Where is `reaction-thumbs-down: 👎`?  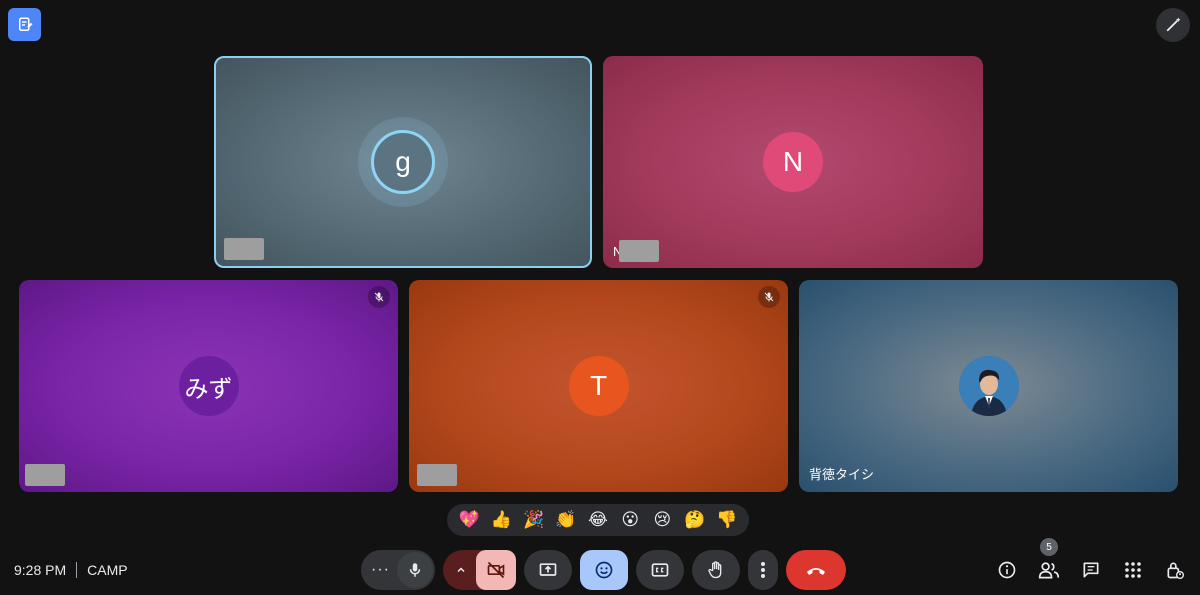
reaction-thumbs-down: 👎 is located at coordinates (727, 520).